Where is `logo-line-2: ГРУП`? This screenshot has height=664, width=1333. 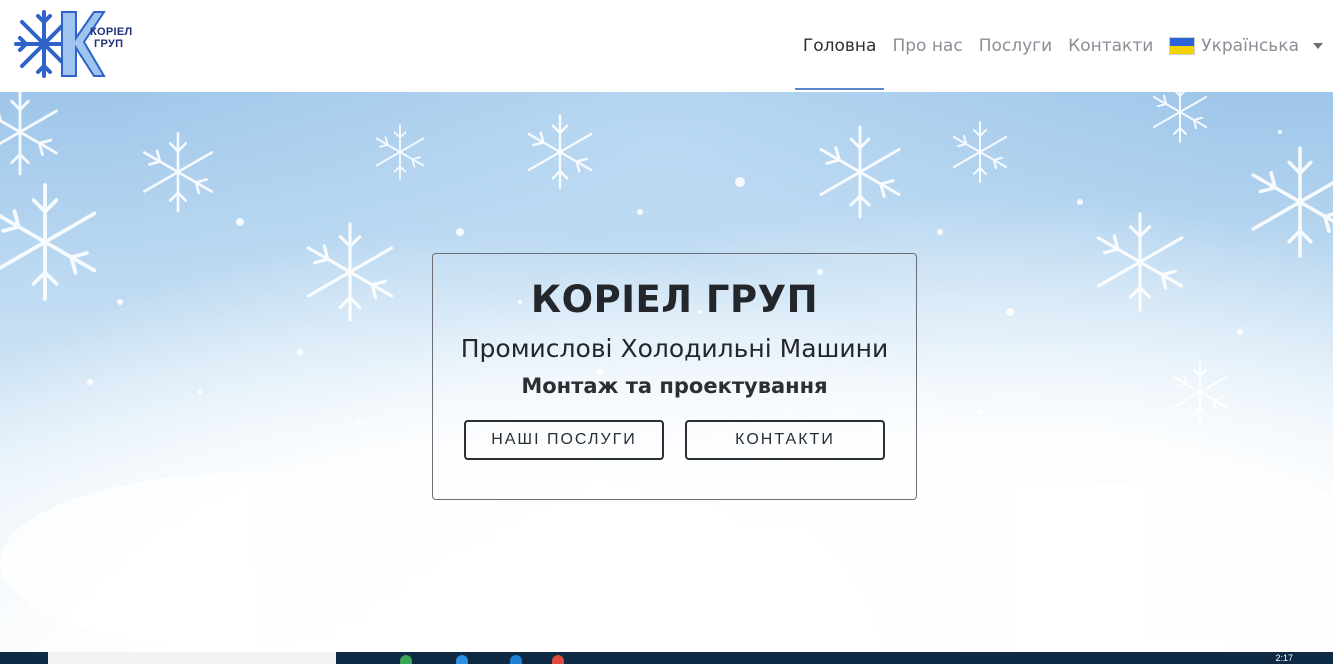
logo-line-2: ГРУП is located at coordinates (109, 44).